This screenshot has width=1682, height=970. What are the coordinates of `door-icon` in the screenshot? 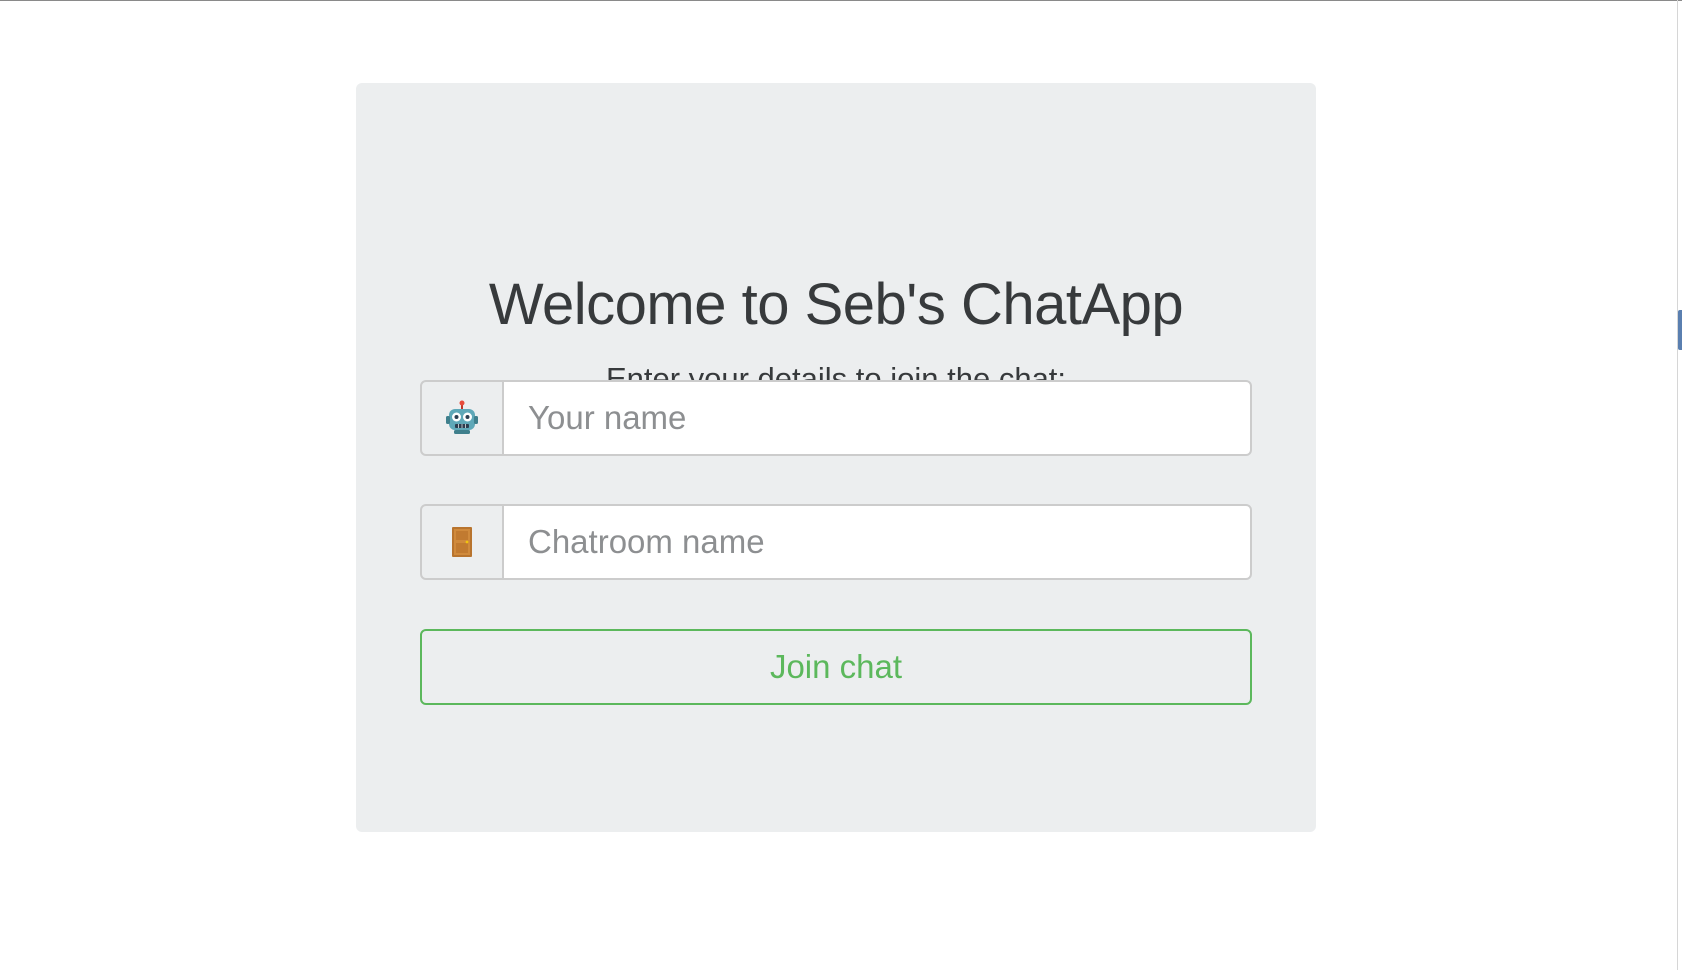 It's located at (461, 542).